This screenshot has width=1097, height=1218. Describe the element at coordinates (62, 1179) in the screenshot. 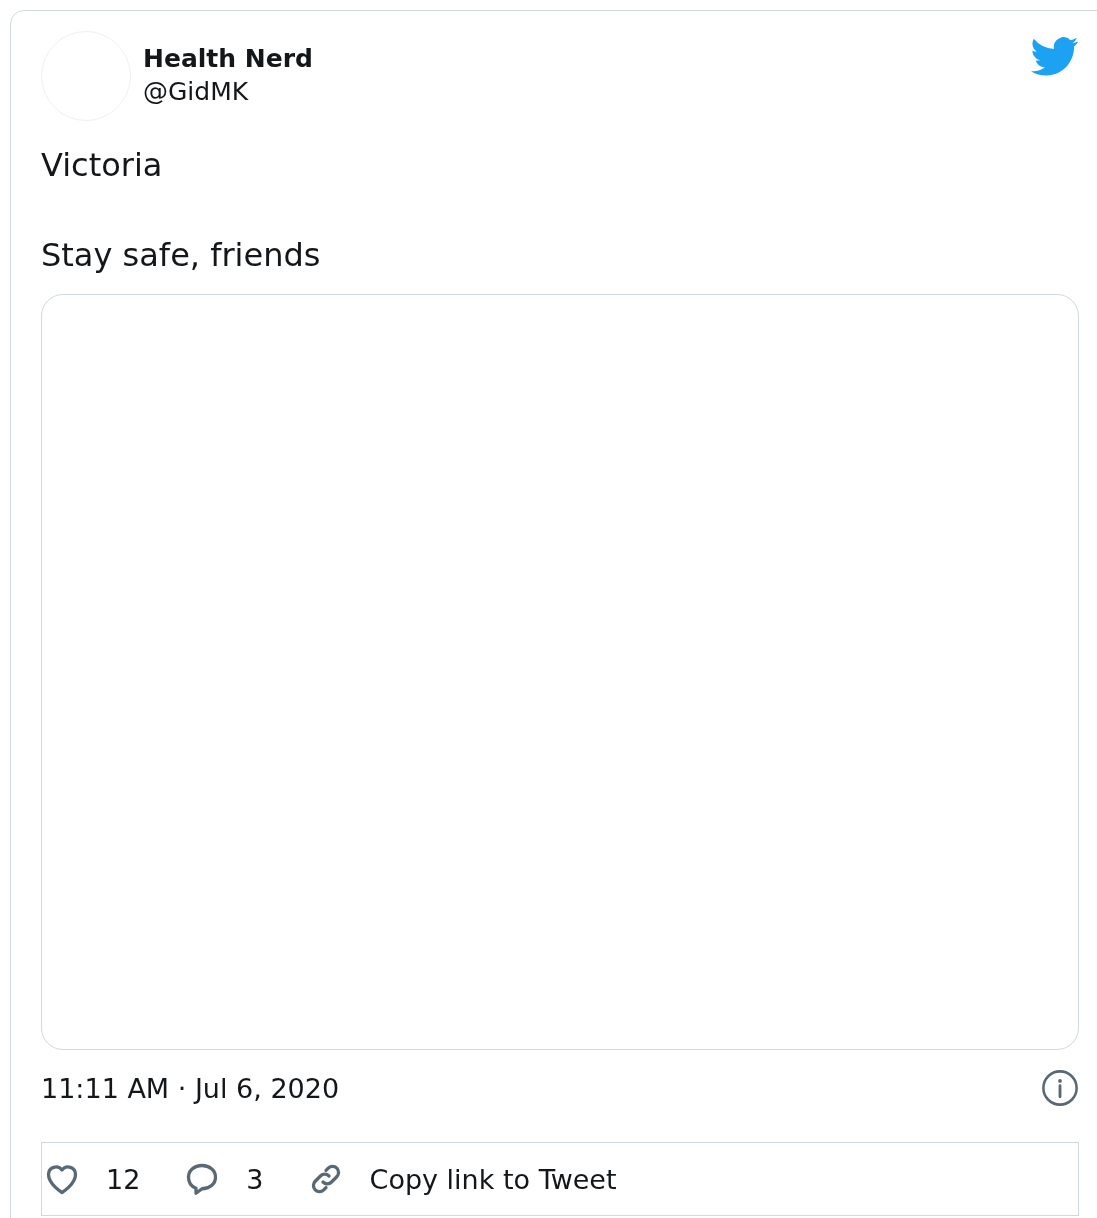

I see `heart-icon` at that location.